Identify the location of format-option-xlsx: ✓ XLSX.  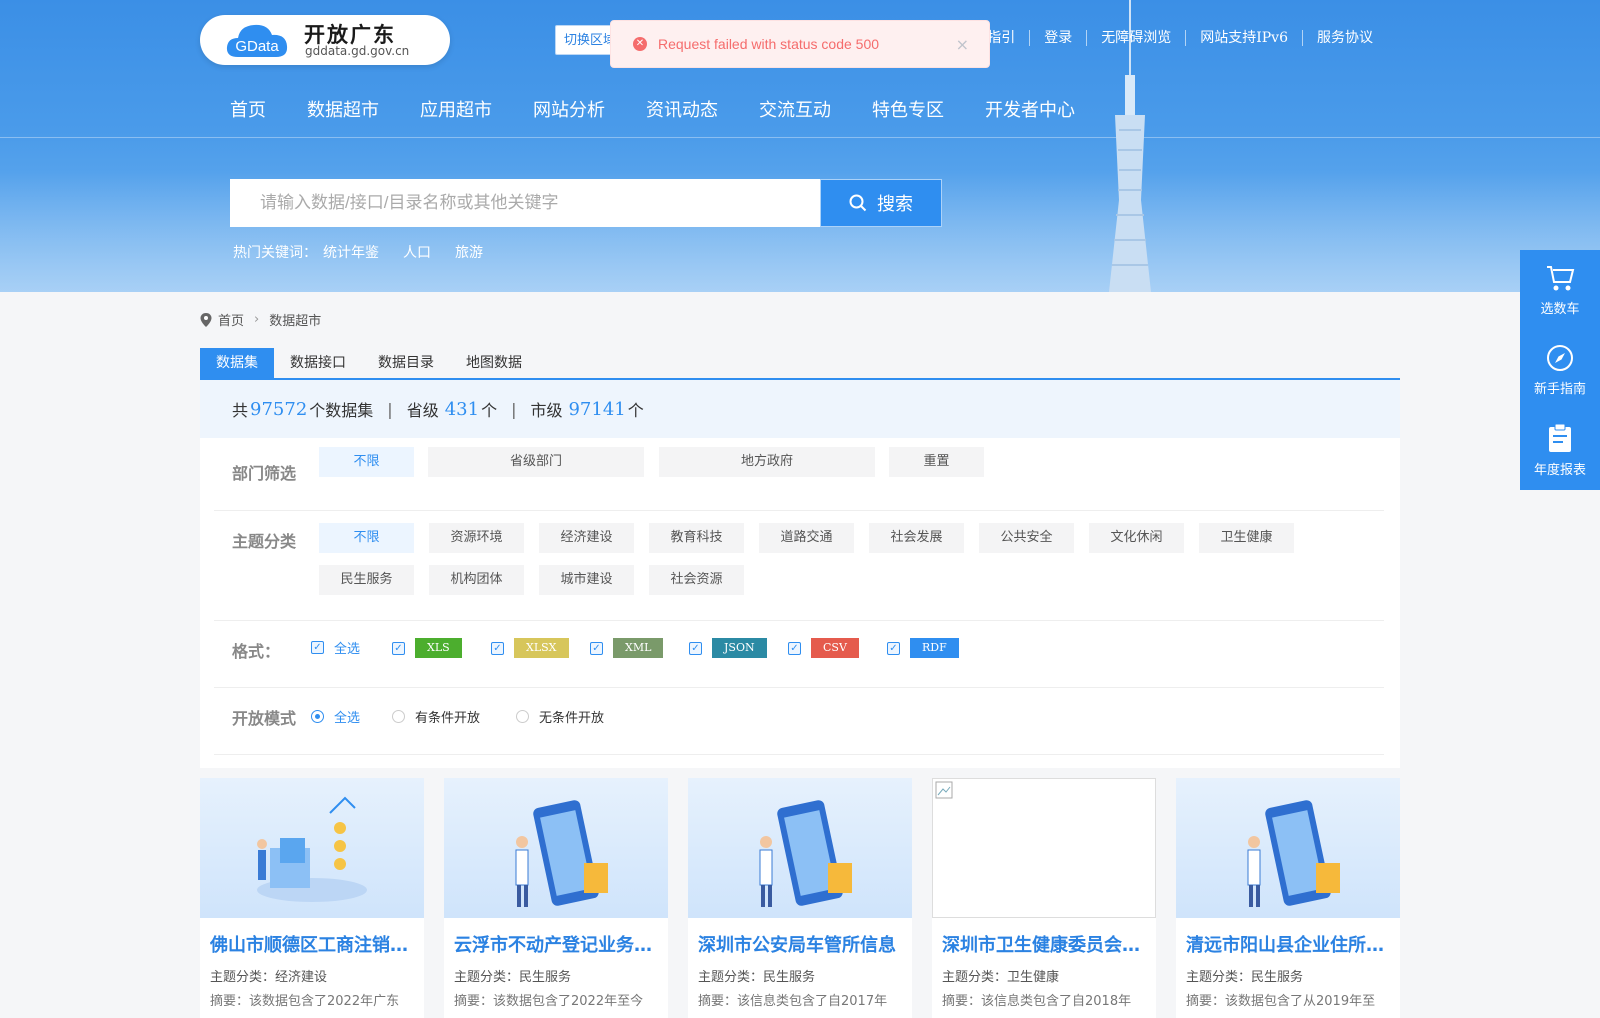
(530, 648).